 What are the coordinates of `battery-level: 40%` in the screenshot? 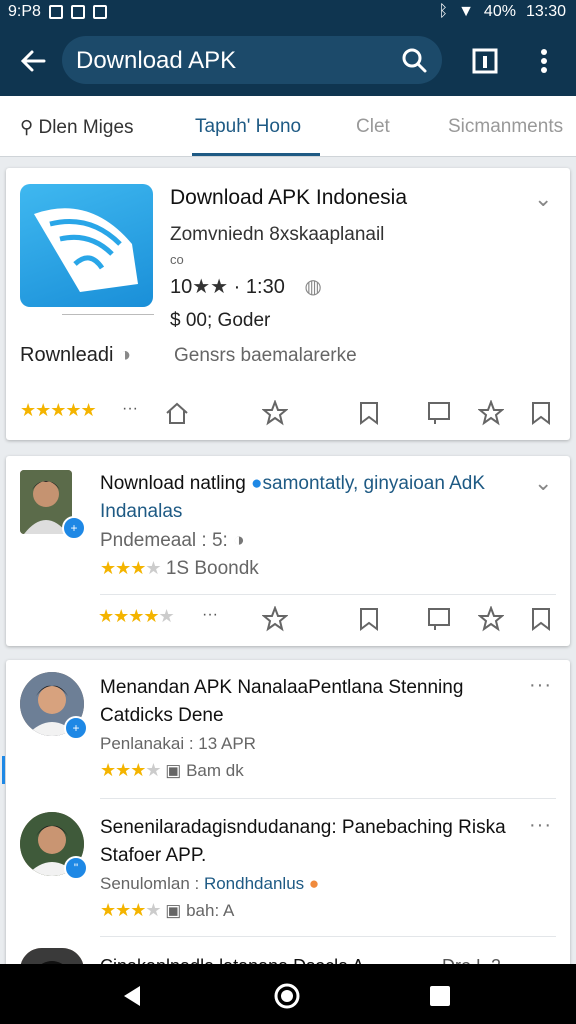 It's located at (499, 11).